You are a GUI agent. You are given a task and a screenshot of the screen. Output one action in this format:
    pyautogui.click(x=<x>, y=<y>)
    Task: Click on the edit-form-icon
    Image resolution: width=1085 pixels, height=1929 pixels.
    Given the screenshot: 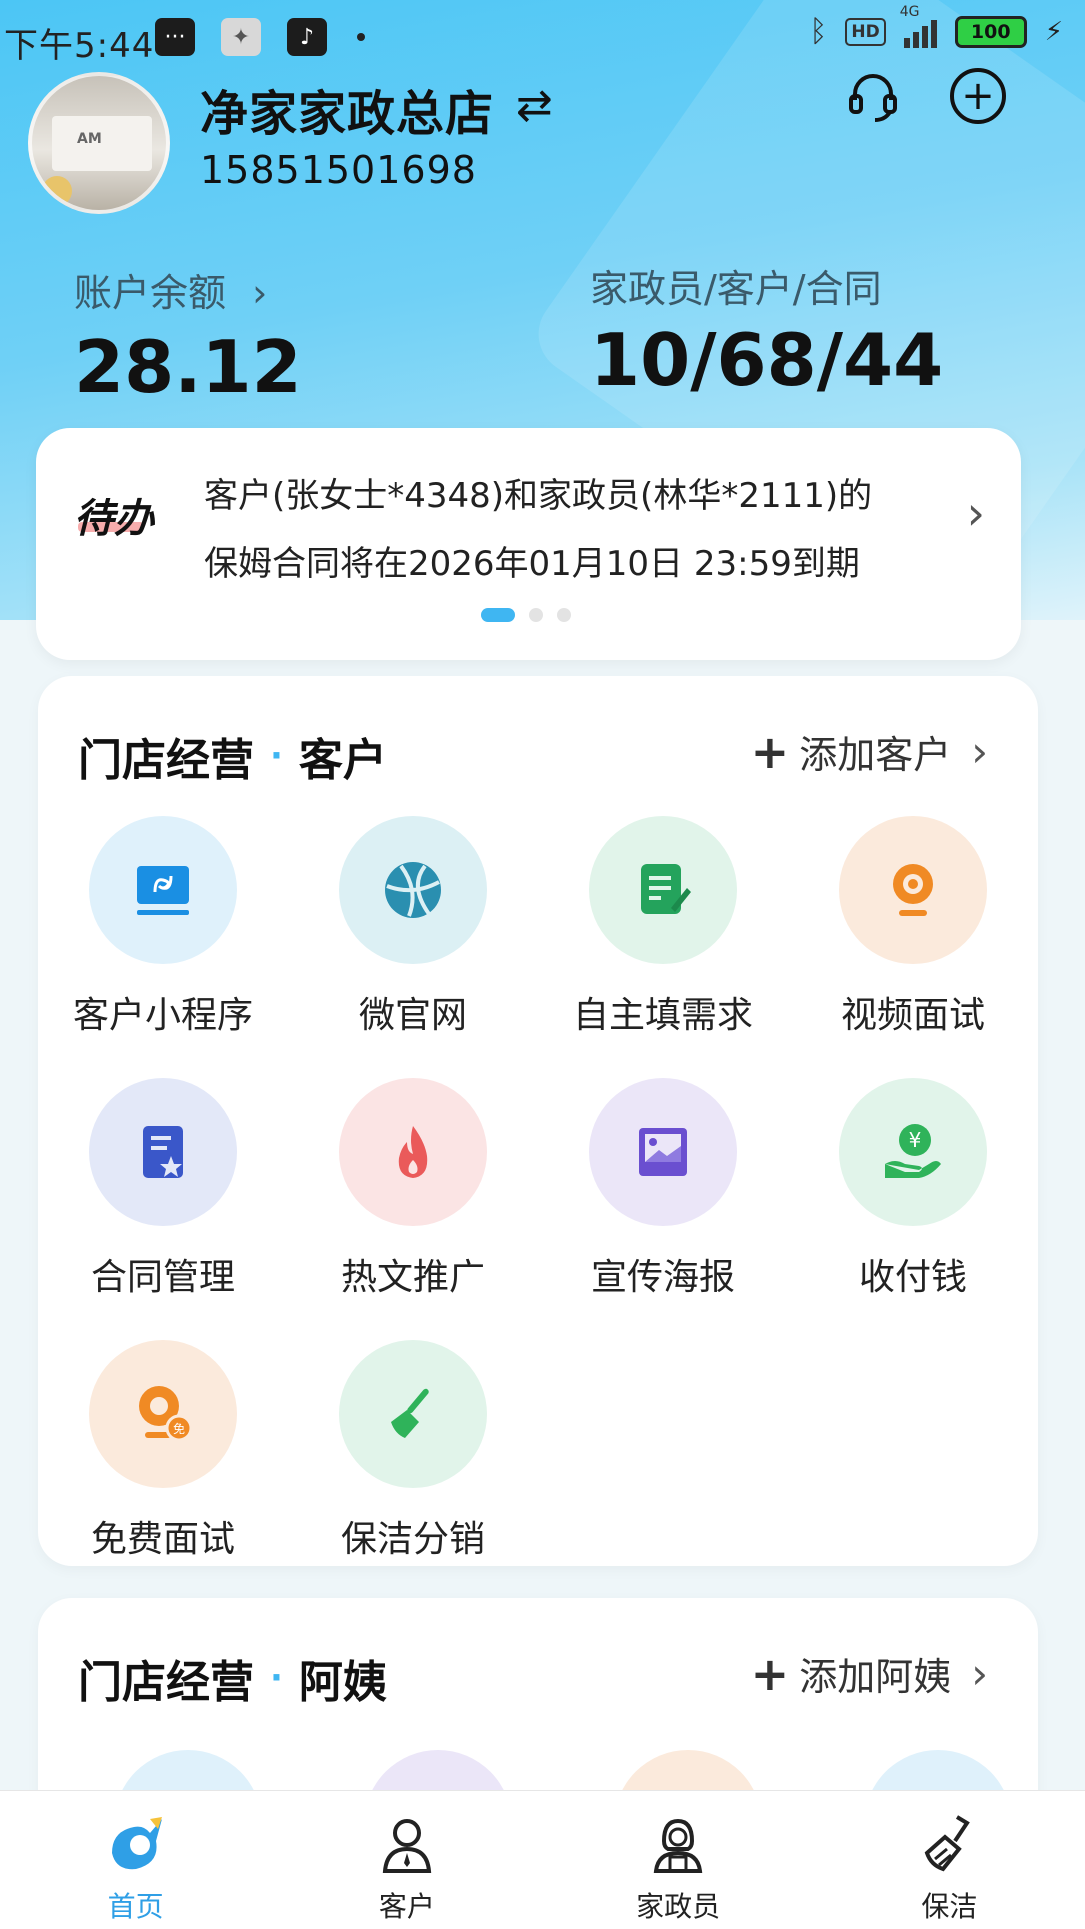 What is the action you would take?
    pyautogui.click(x=666, y=889)
    